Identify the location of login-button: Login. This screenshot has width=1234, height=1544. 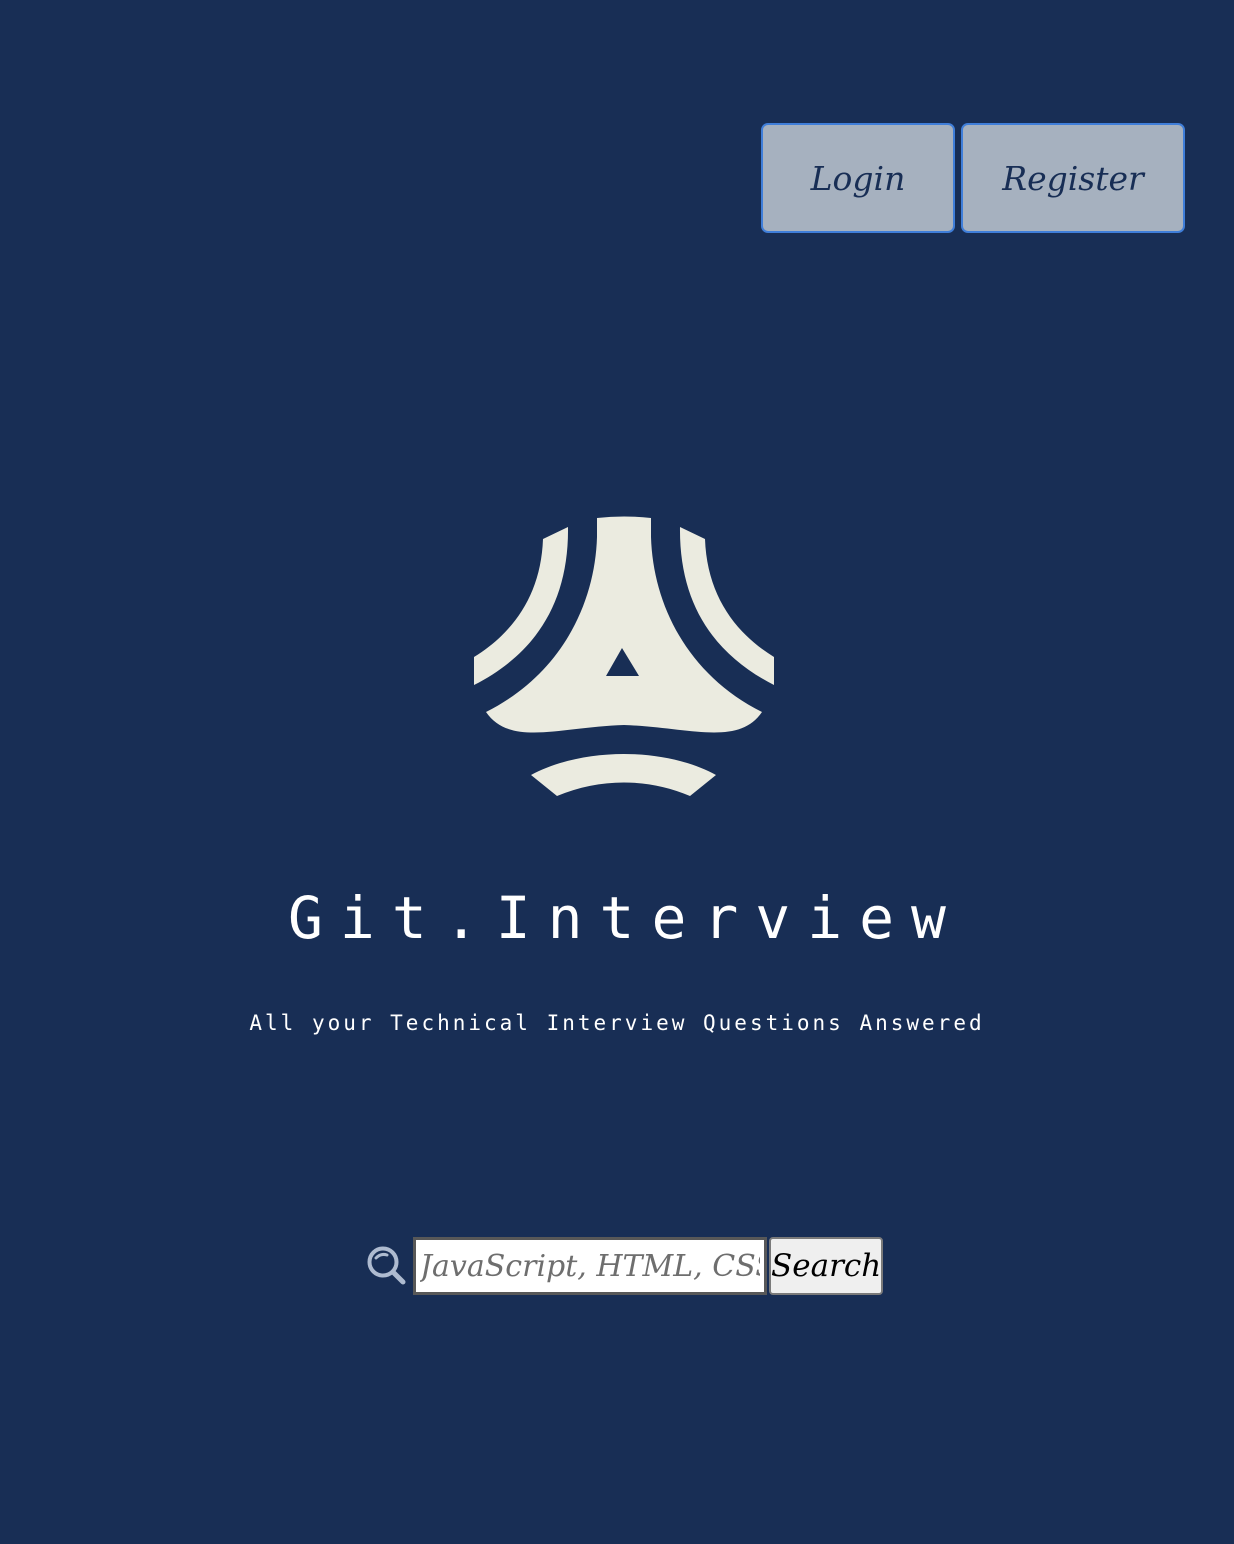
(858, 178).